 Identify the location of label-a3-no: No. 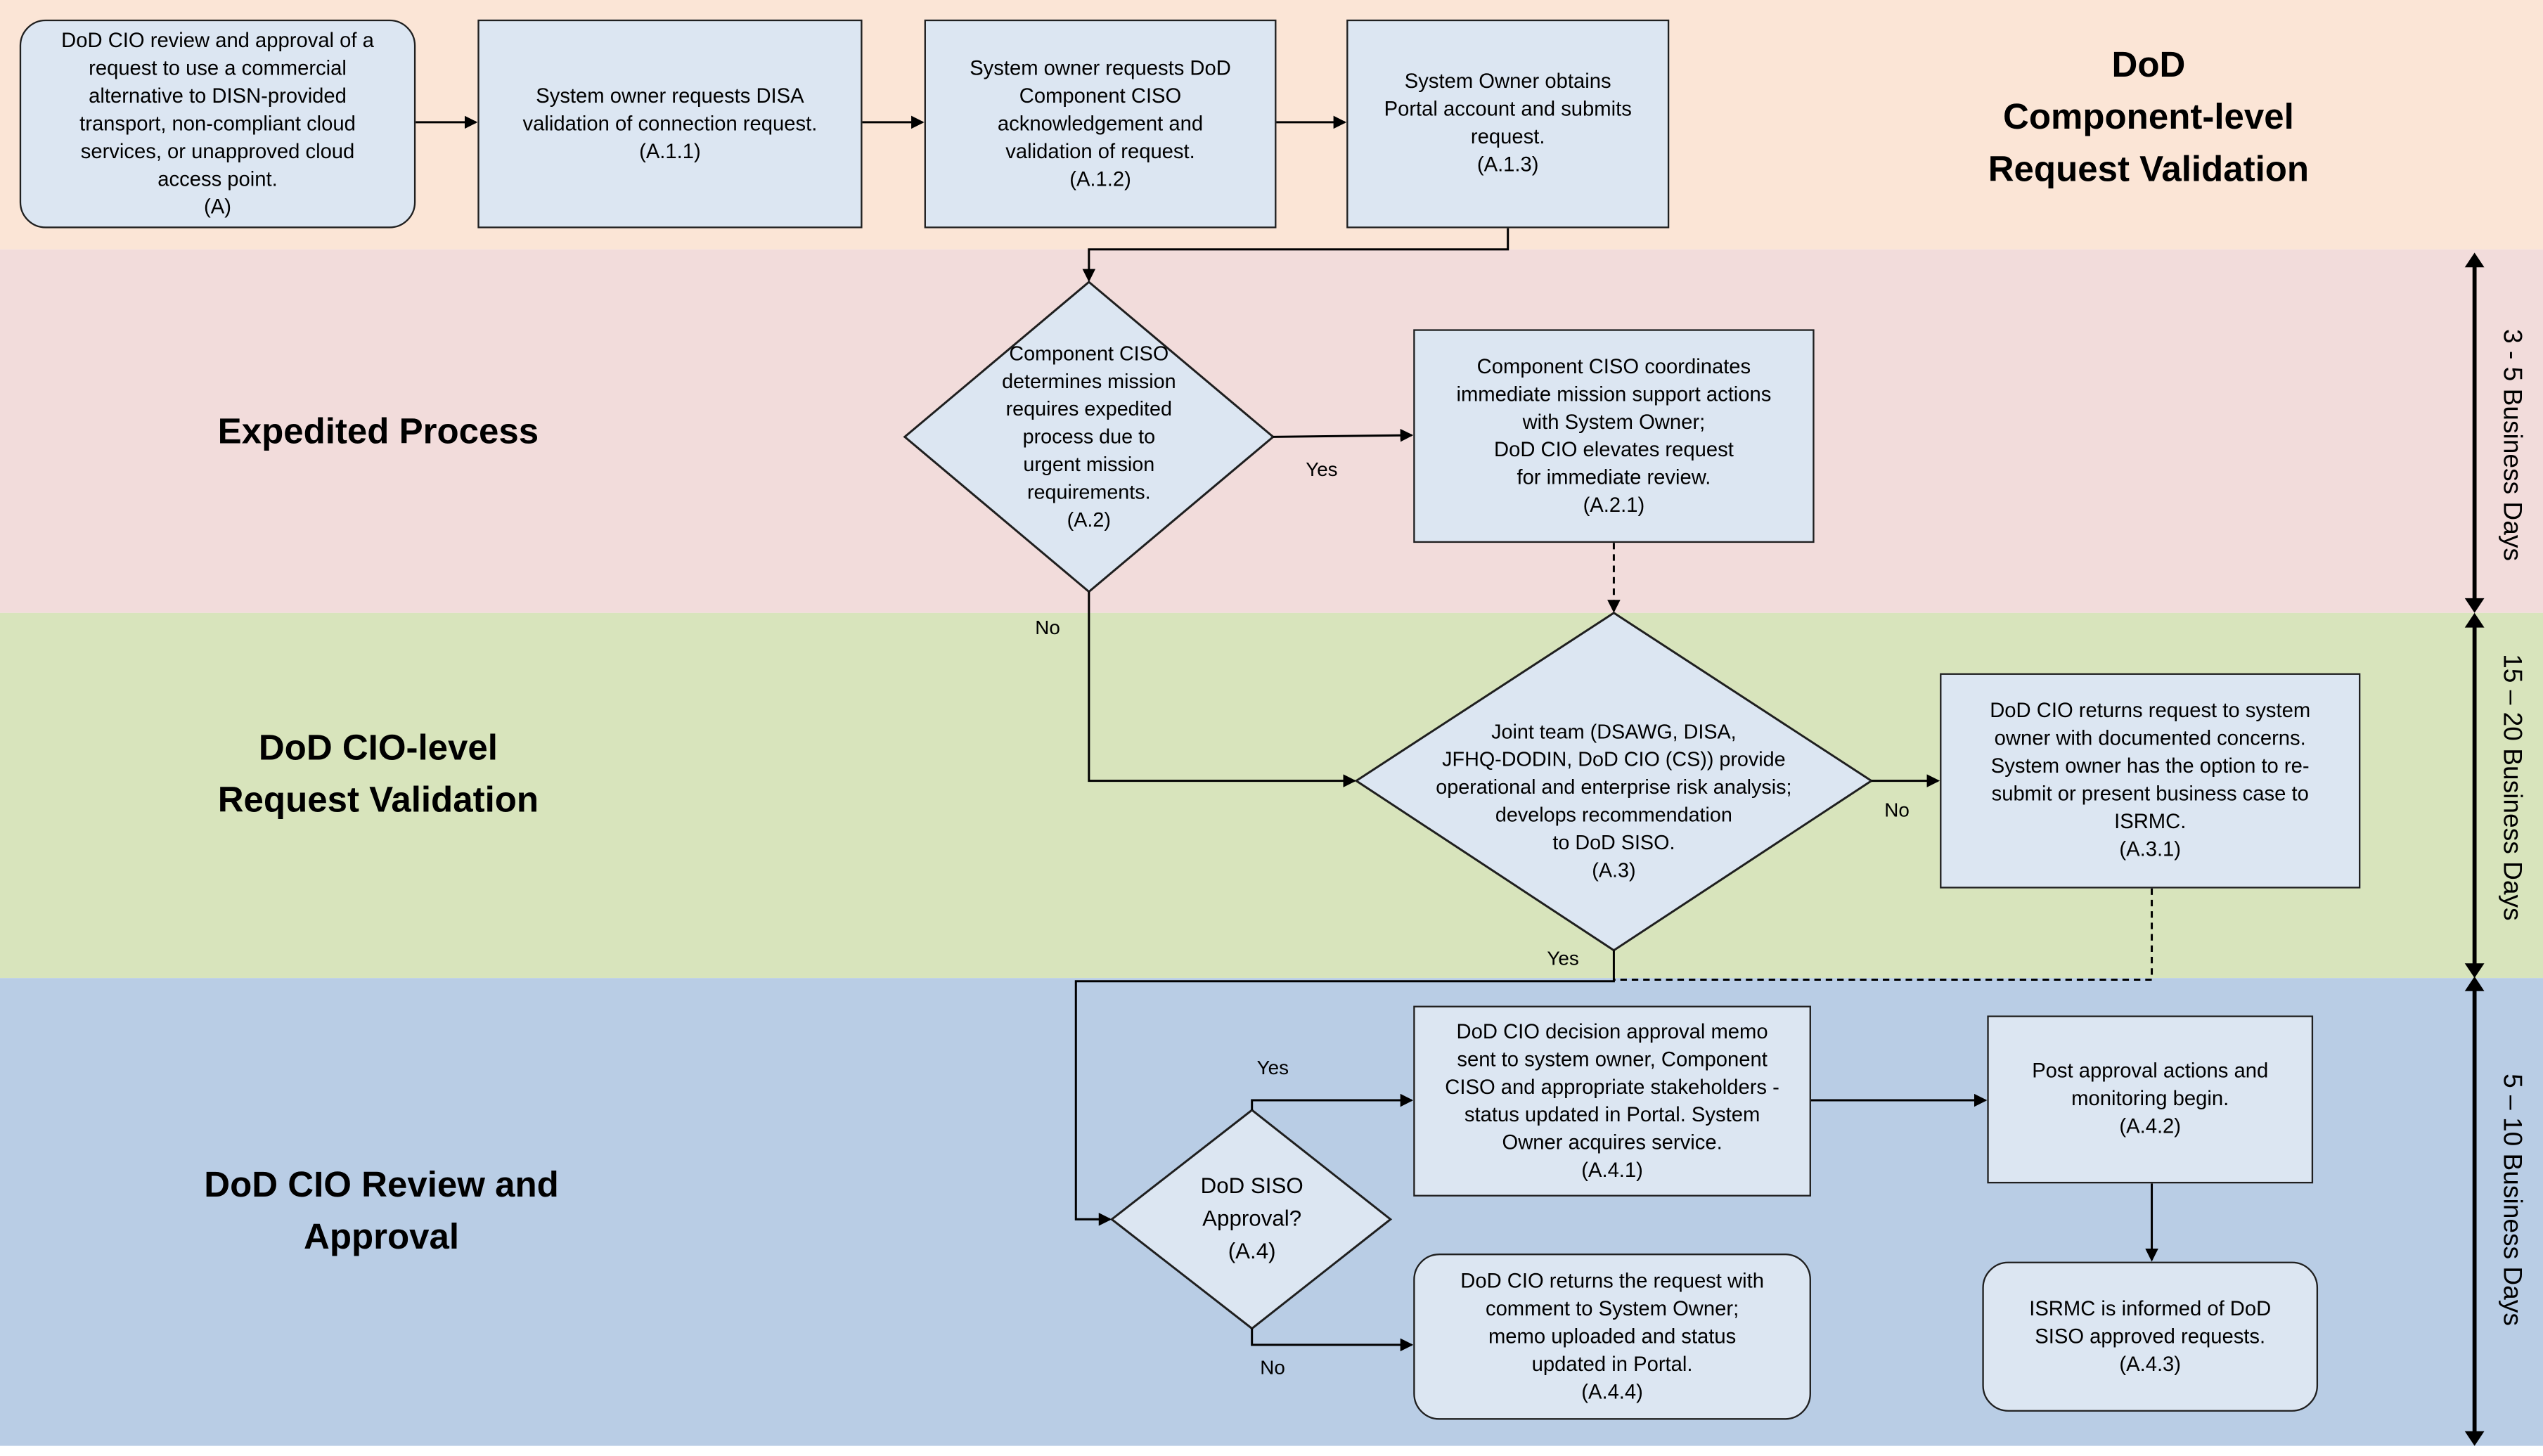
(1897, 810).